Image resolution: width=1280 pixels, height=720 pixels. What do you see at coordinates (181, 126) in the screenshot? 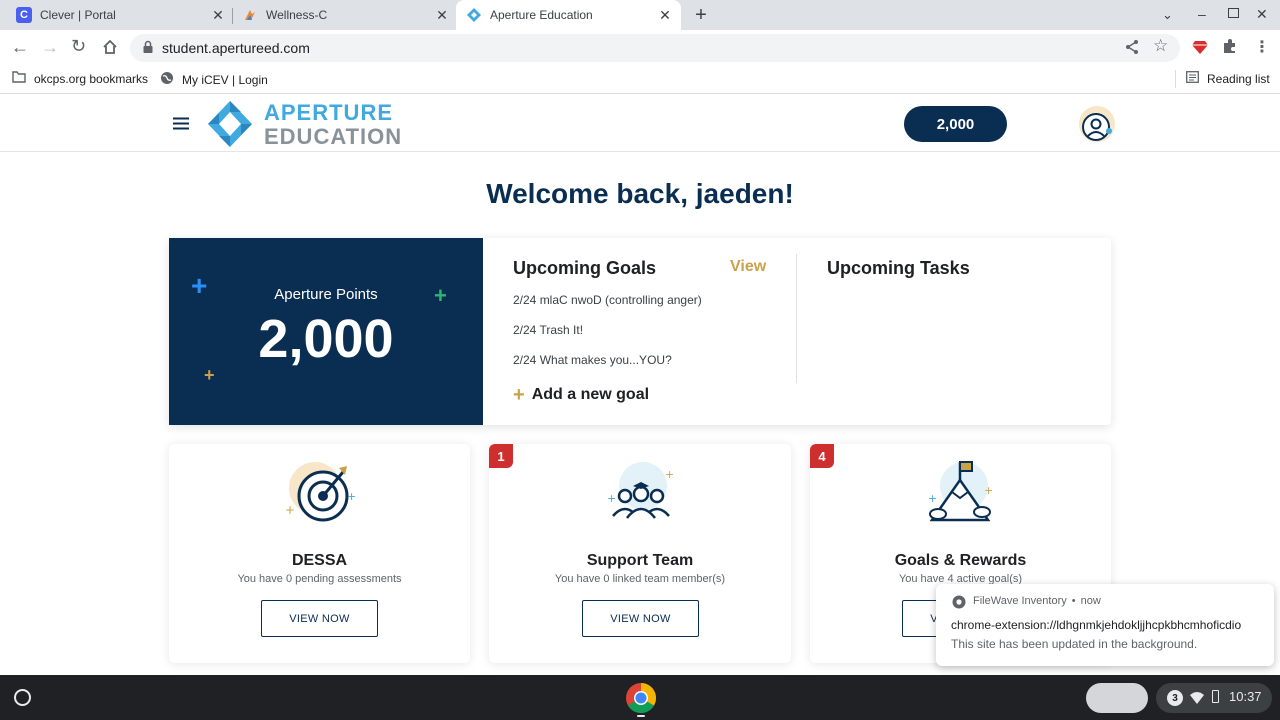
I see `hamburger-menu-icon` at bounding box center [181, 126].